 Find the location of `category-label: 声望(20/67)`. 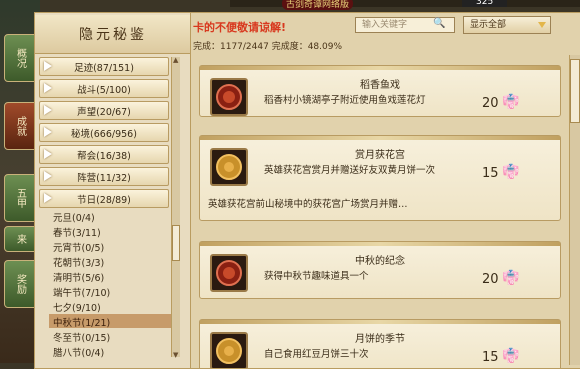

category-label: 声望(20/67) is located at coordinates (104, 112).